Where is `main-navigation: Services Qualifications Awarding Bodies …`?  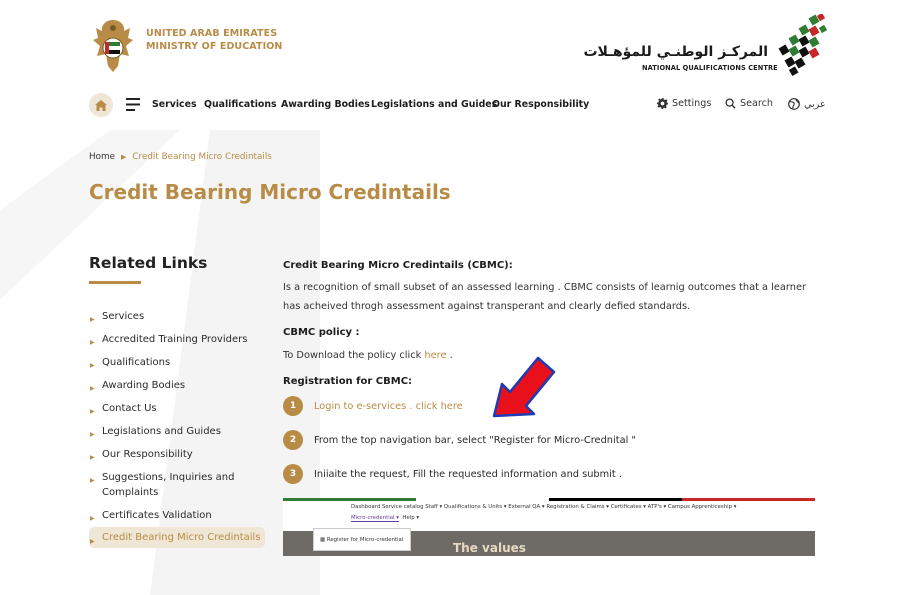 main-navigation: Services Qualifications Awarding Bodies … is located at coordinates (456, 105).